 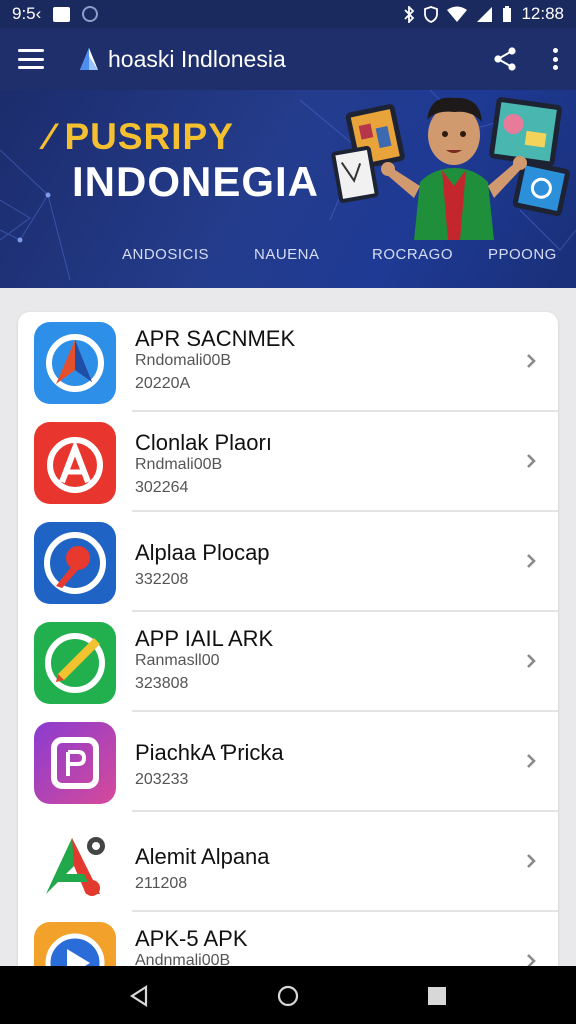 What do you see at coordinates (202, 856) in the screenshot?
I see `app-title: Alemit Alpana` at bounding box center [202, 856].